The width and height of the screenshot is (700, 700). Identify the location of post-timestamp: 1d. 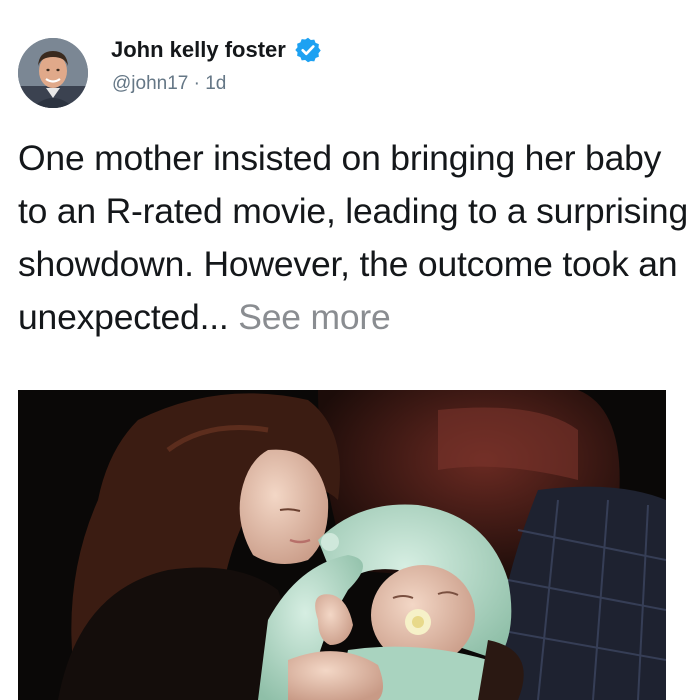
(215, 83).